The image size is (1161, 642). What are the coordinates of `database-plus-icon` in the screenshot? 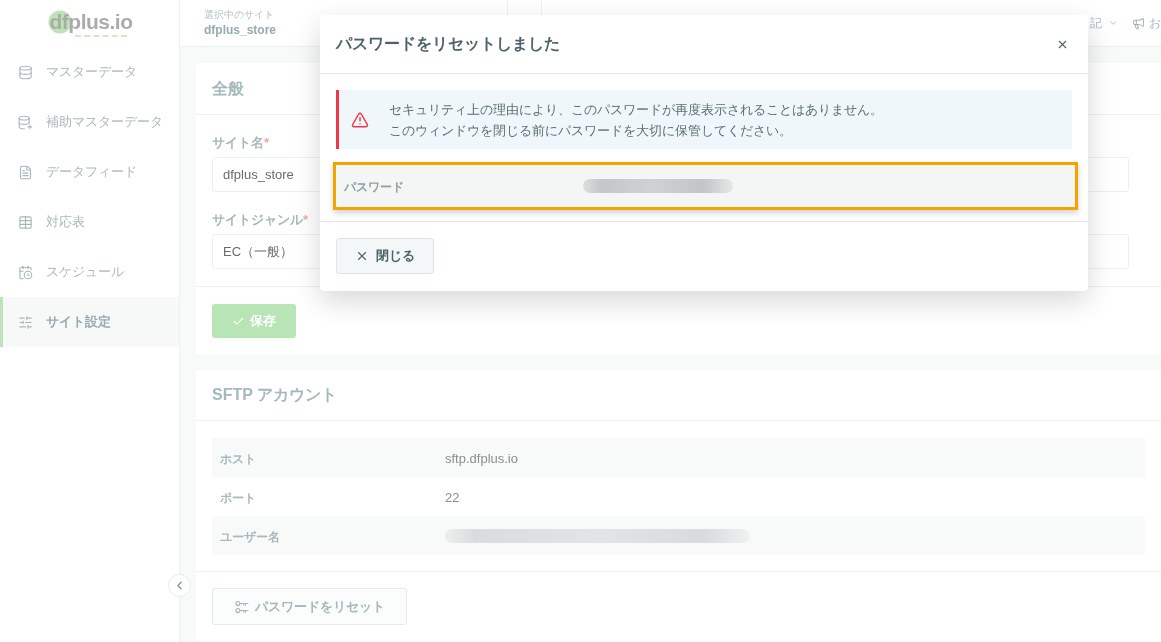 It's located at (25, 122).